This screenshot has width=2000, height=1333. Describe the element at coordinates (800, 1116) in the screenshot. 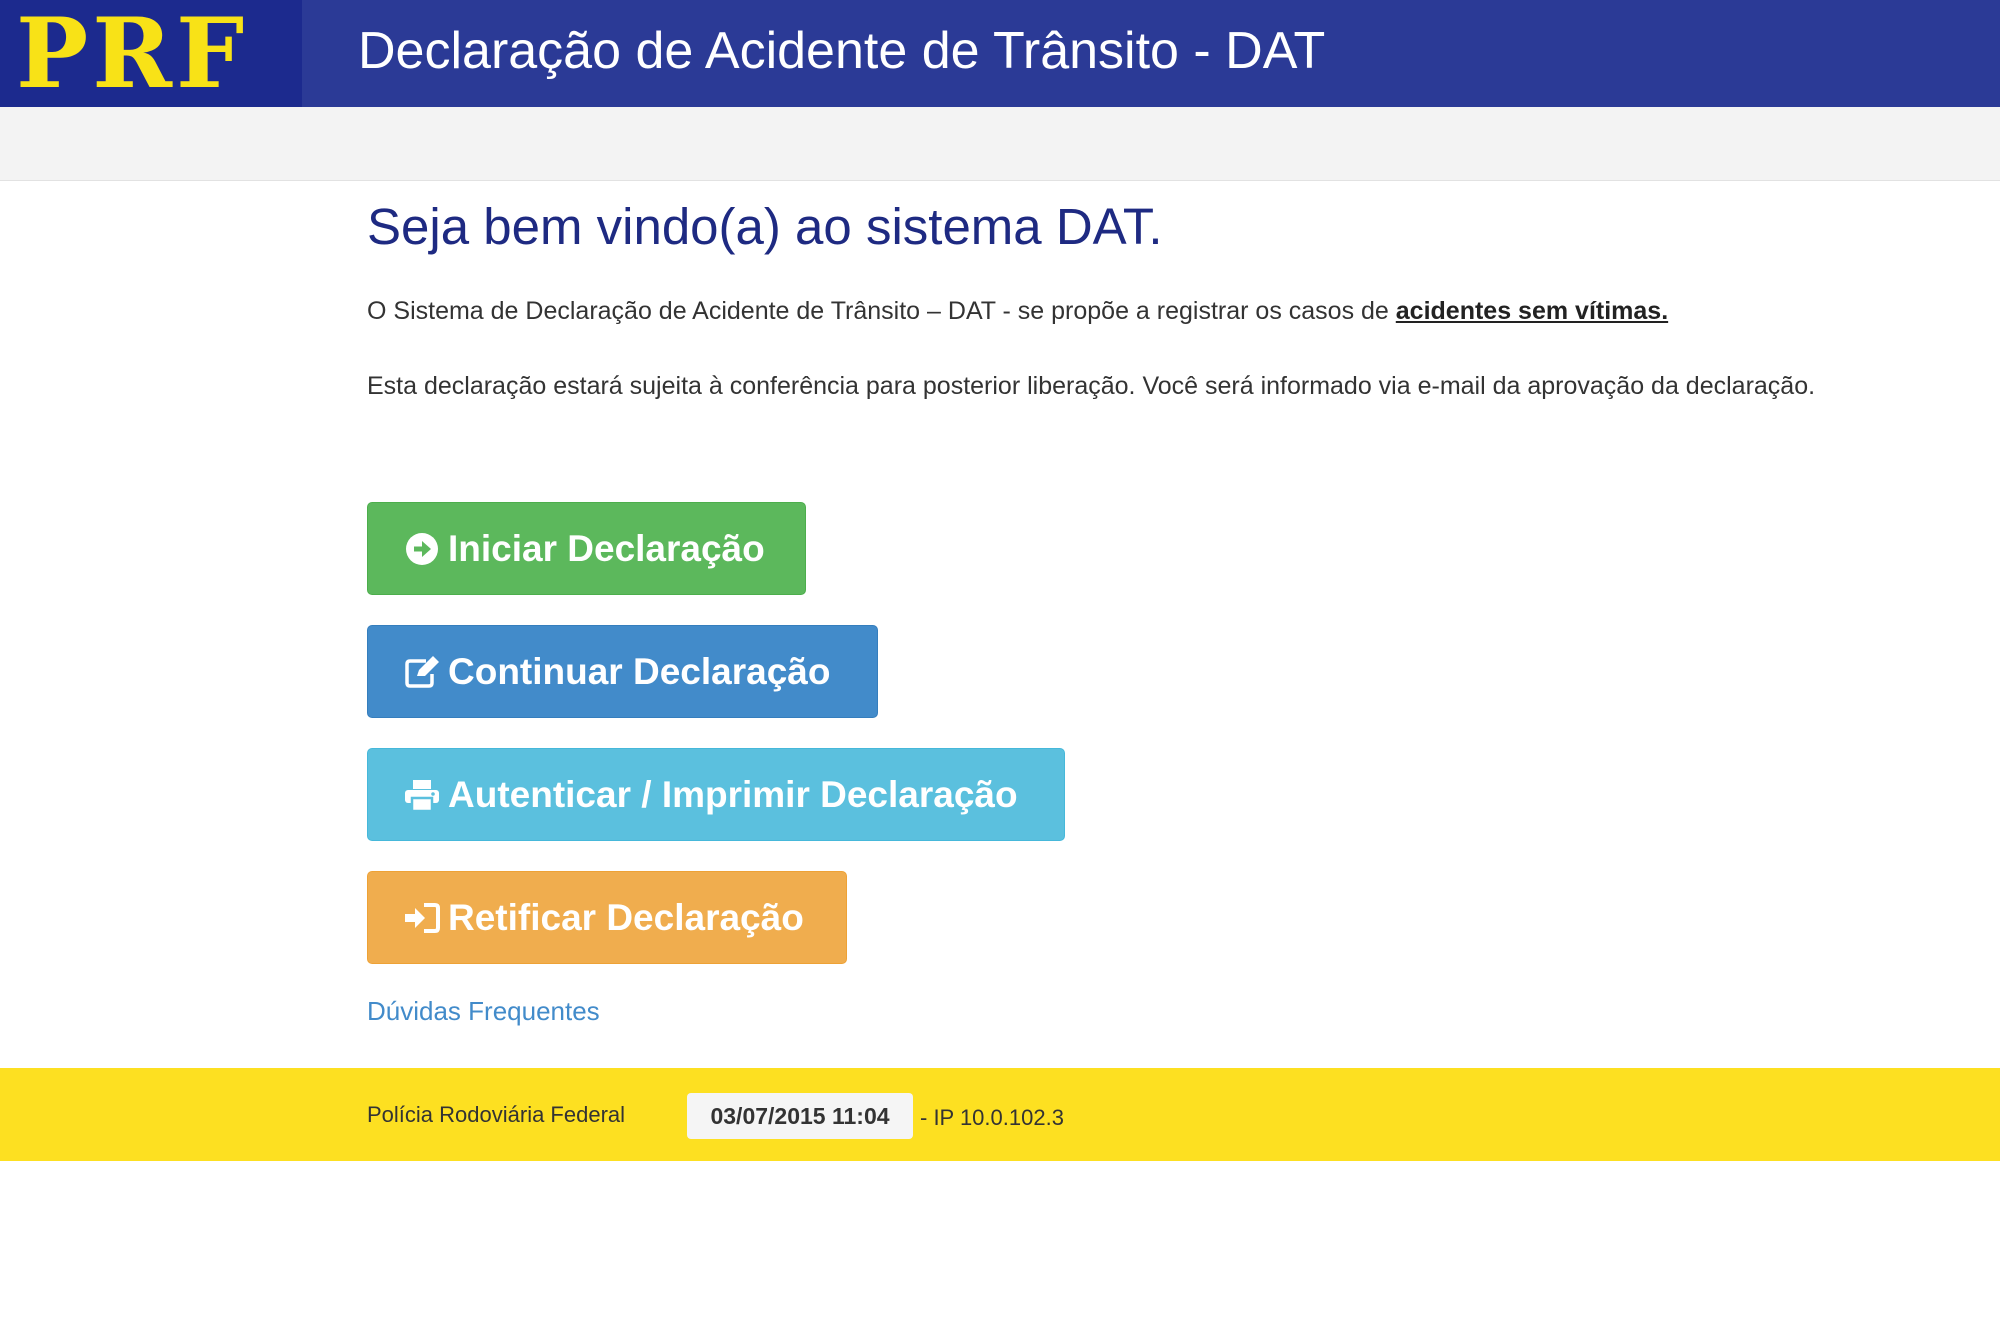

I see `footer-timestamp: 03/07/2015 11:04` at that location.